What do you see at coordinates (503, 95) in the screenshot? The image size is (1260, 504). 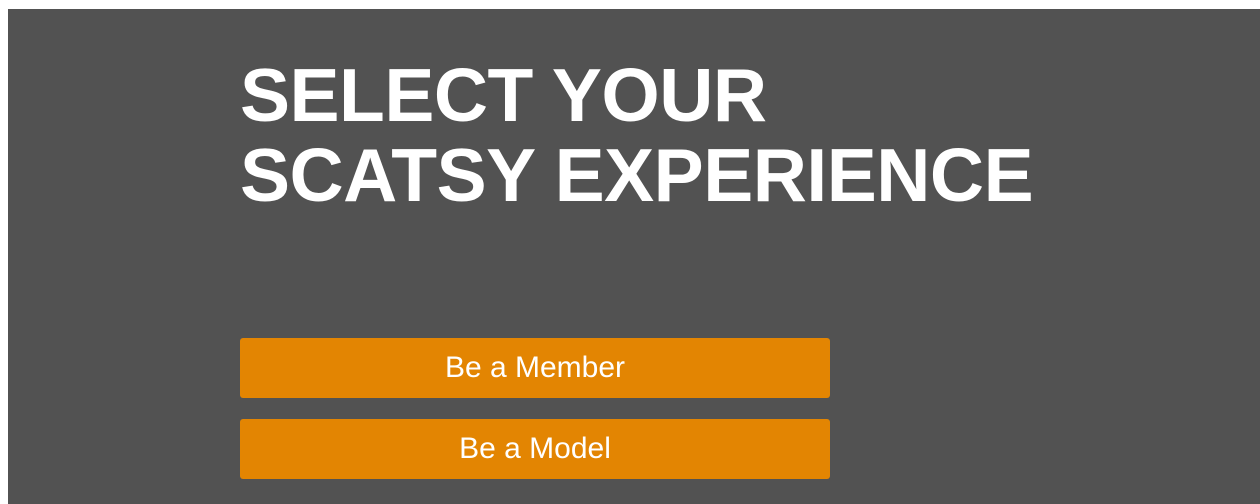 I see `page-title-line-1: SELECT YOUR` at bounding box center [503, 95].